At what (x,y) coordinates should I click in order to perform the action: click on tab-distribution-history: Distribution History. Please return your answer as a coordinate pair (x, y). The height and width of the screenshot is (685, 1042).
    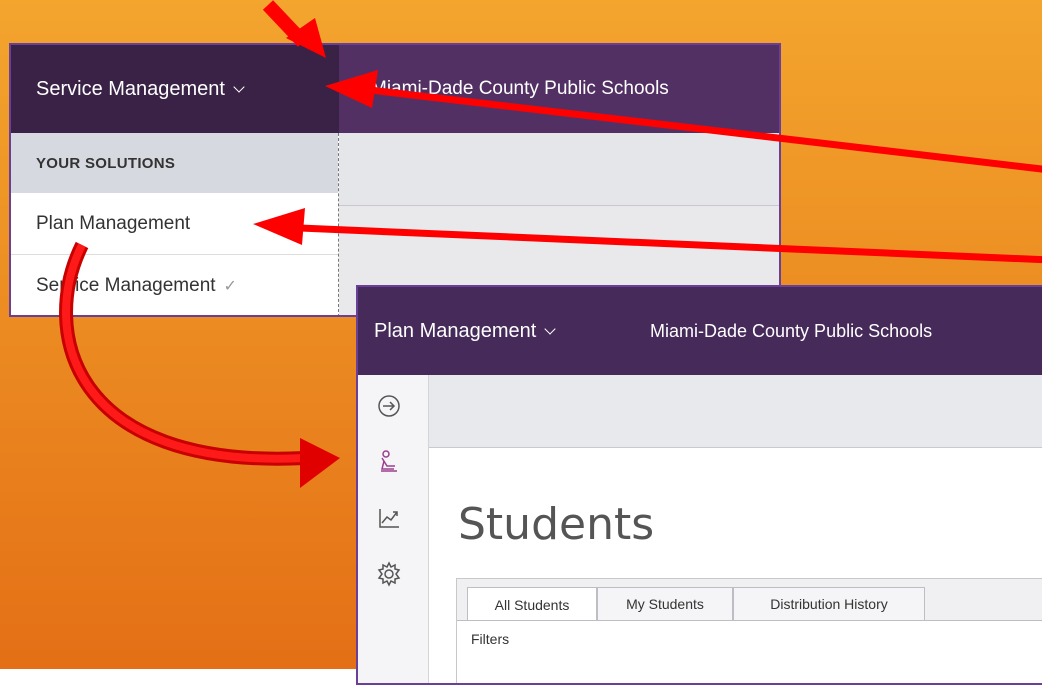
    Looking at the image, I should click on (829, 603).